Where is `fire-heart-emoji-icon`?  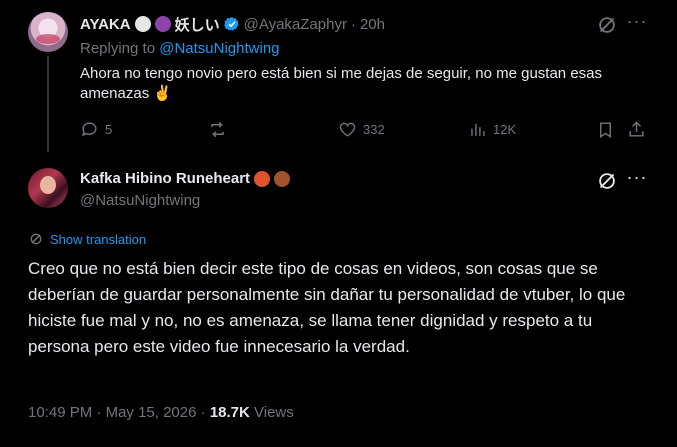
fire-heart-emoji-icon is located at coordinates (262, 178).